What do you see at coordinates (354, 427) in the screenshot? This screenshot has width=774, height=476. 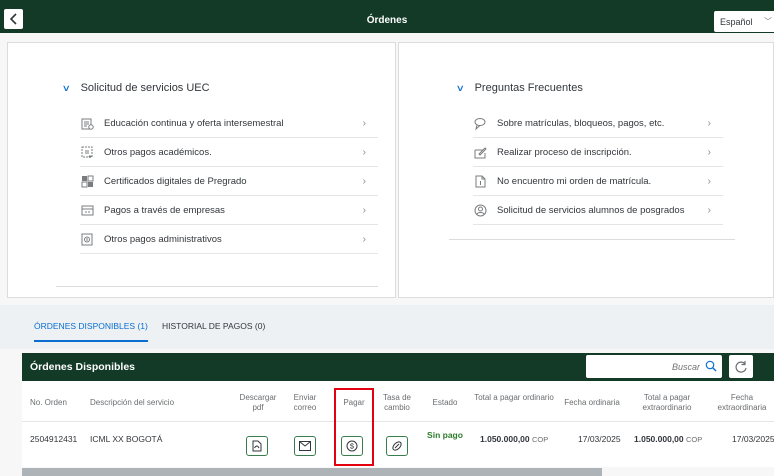 I see `pay-column-highlight` at bounding box center [354, 427].